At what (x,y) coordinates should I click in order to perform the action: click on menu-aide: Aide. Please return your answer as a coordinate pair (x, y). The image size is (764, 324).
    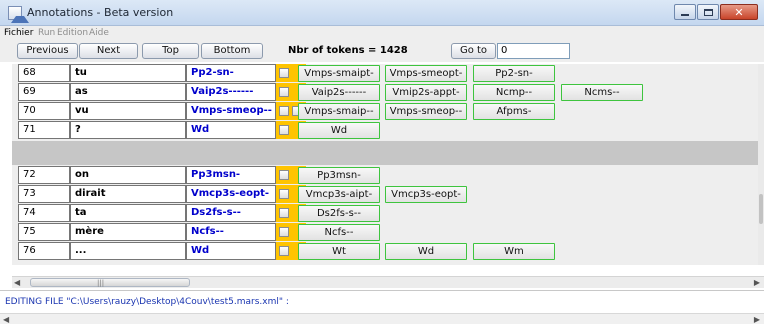
    Looking at the image, I should click on (99, 33).